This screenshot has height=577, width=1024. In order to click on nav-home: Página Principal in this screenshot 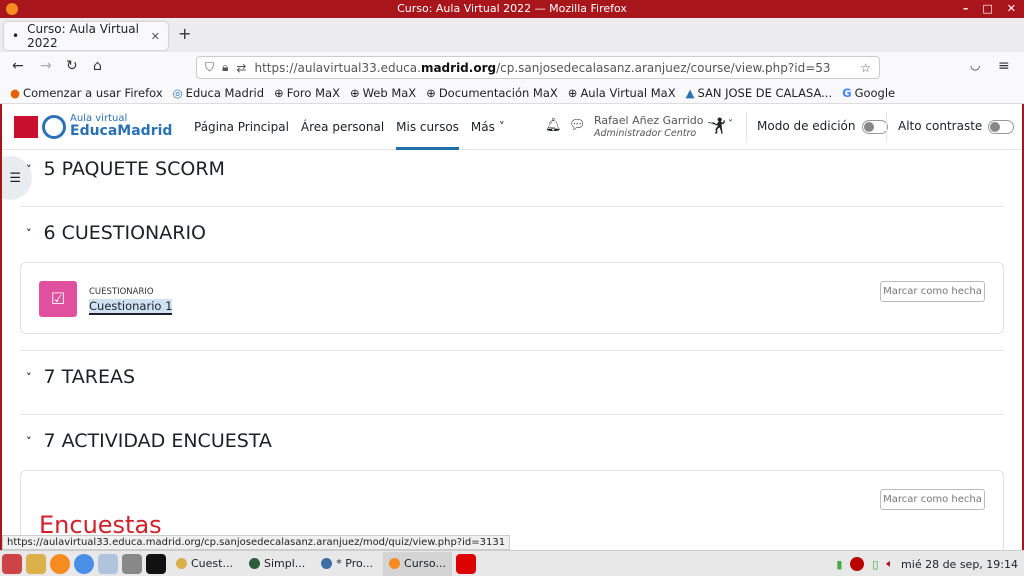, I will do `click(241, 127)`.